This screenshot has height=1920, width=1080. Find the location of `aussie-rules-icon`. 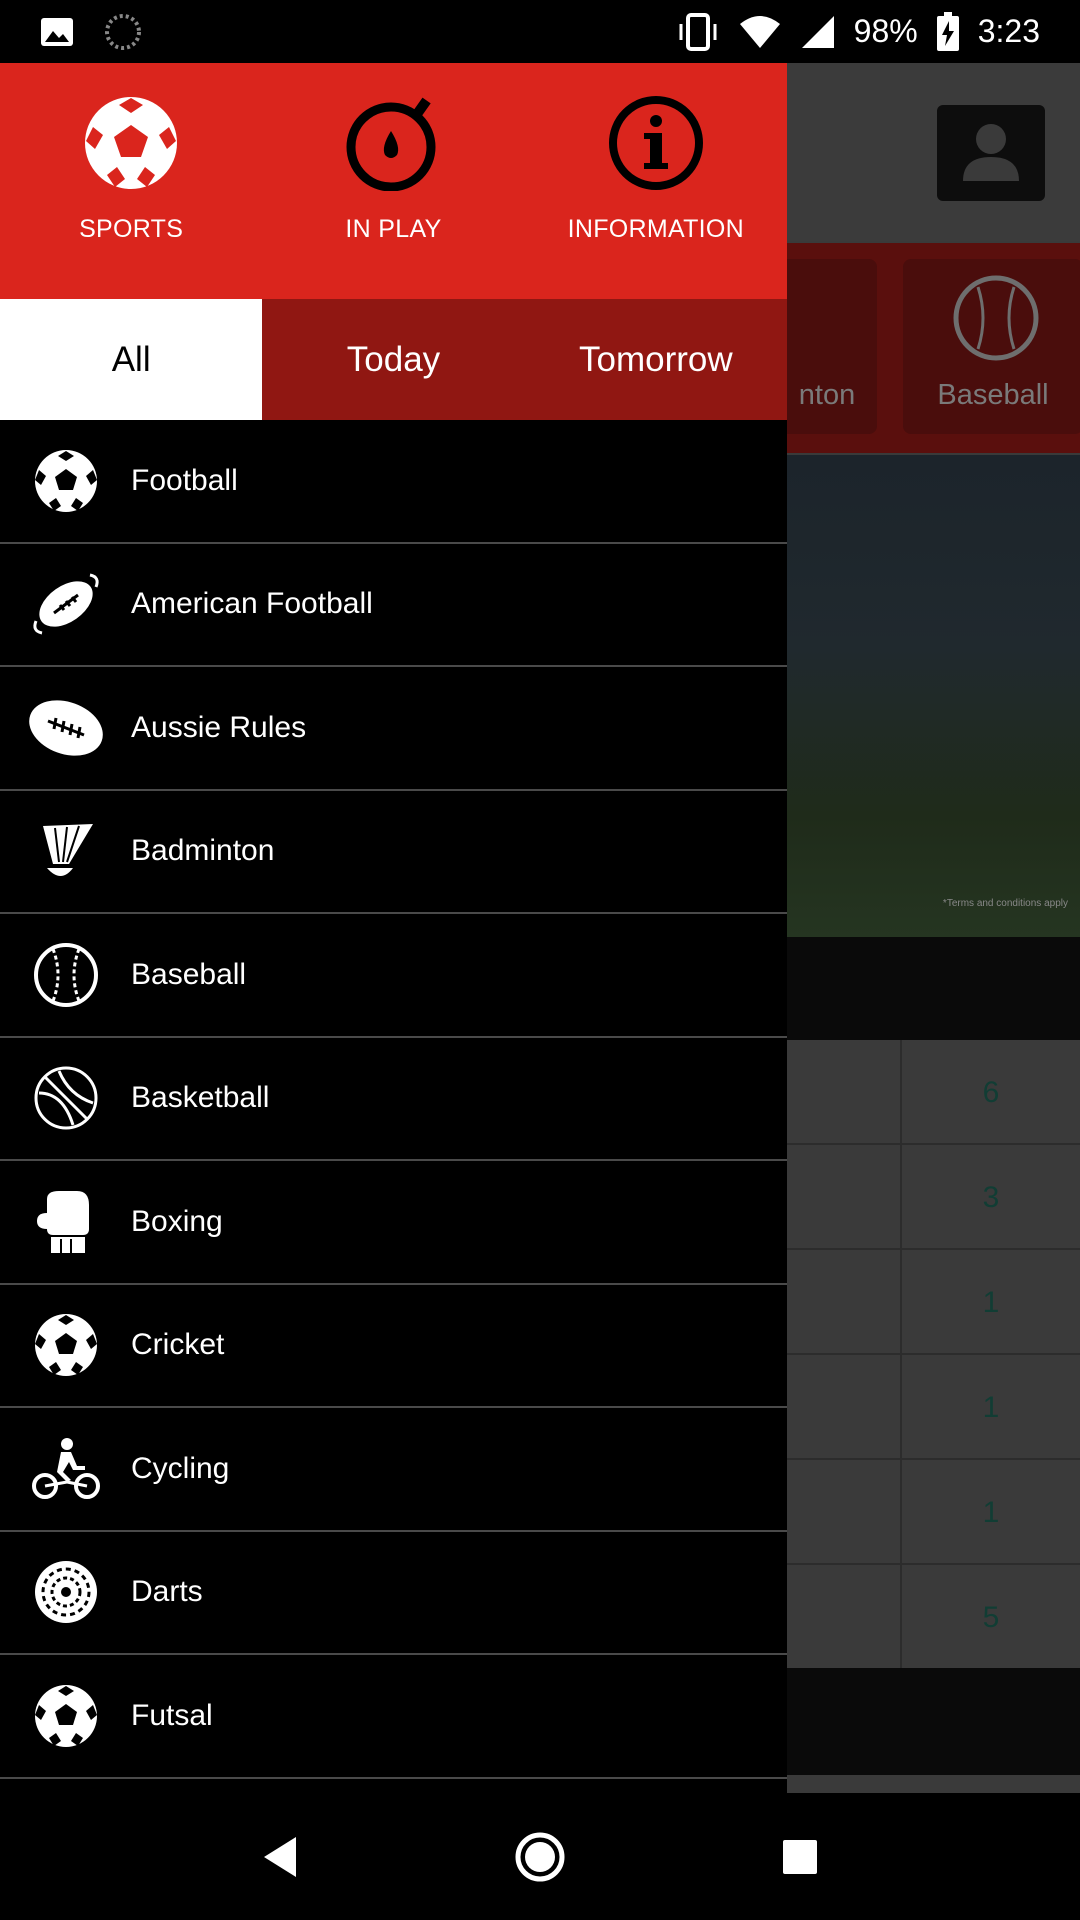

aussie-rules-icon is located at coordinates (65, 728).